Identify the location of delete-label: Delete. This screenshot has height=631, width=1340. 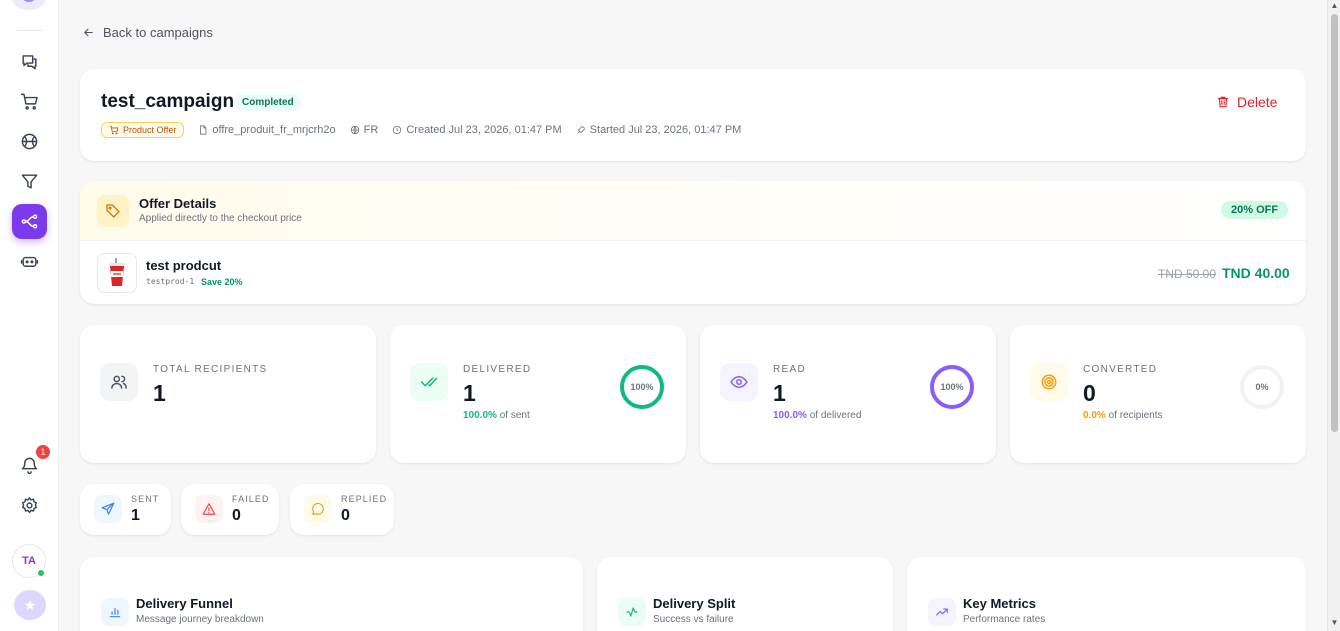
(1257, 102).